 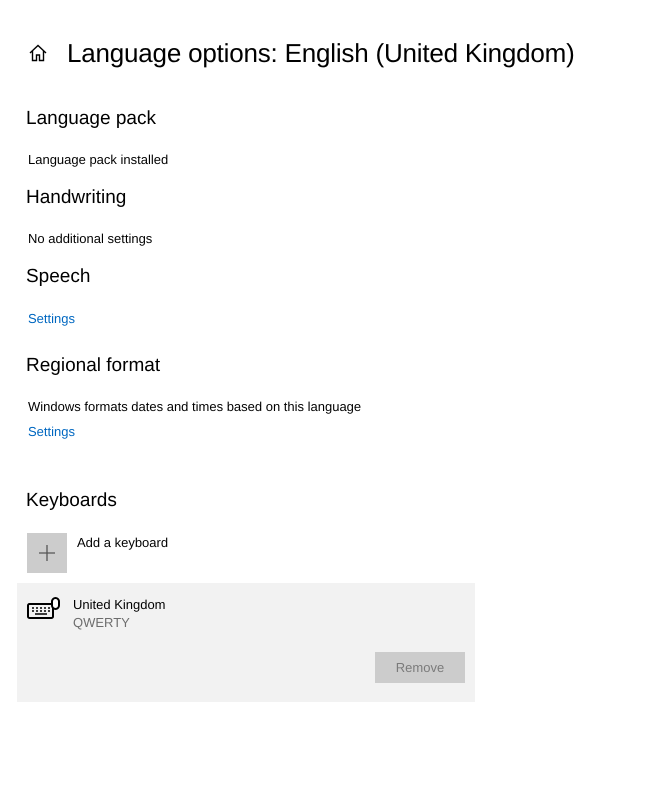 What do you see at coordinates (91, 119) in the screenshot?
I see `section-heading: Language pack` at bounding box center [91, 119].